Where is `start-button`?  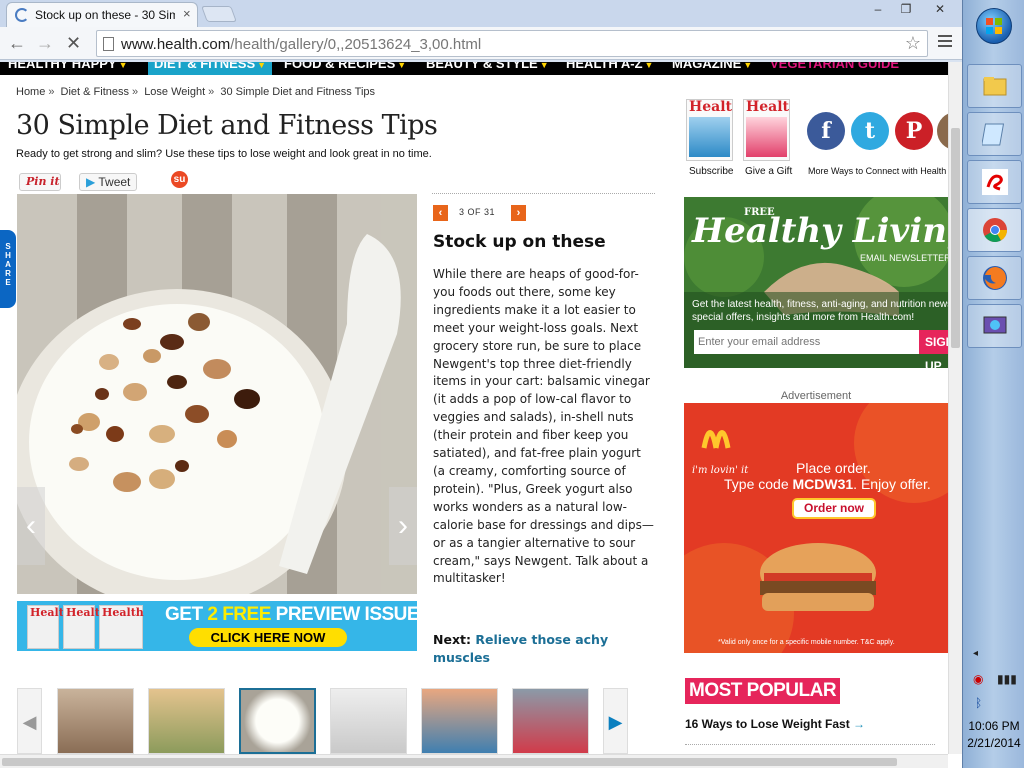
start-button is located at coordinates (994, 26).